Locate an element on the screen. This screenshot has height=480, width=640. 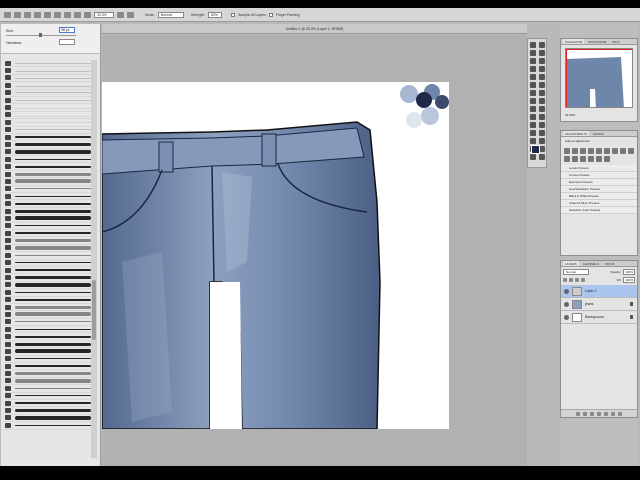
strength-field: 50% is located at coordinates (214, 14).